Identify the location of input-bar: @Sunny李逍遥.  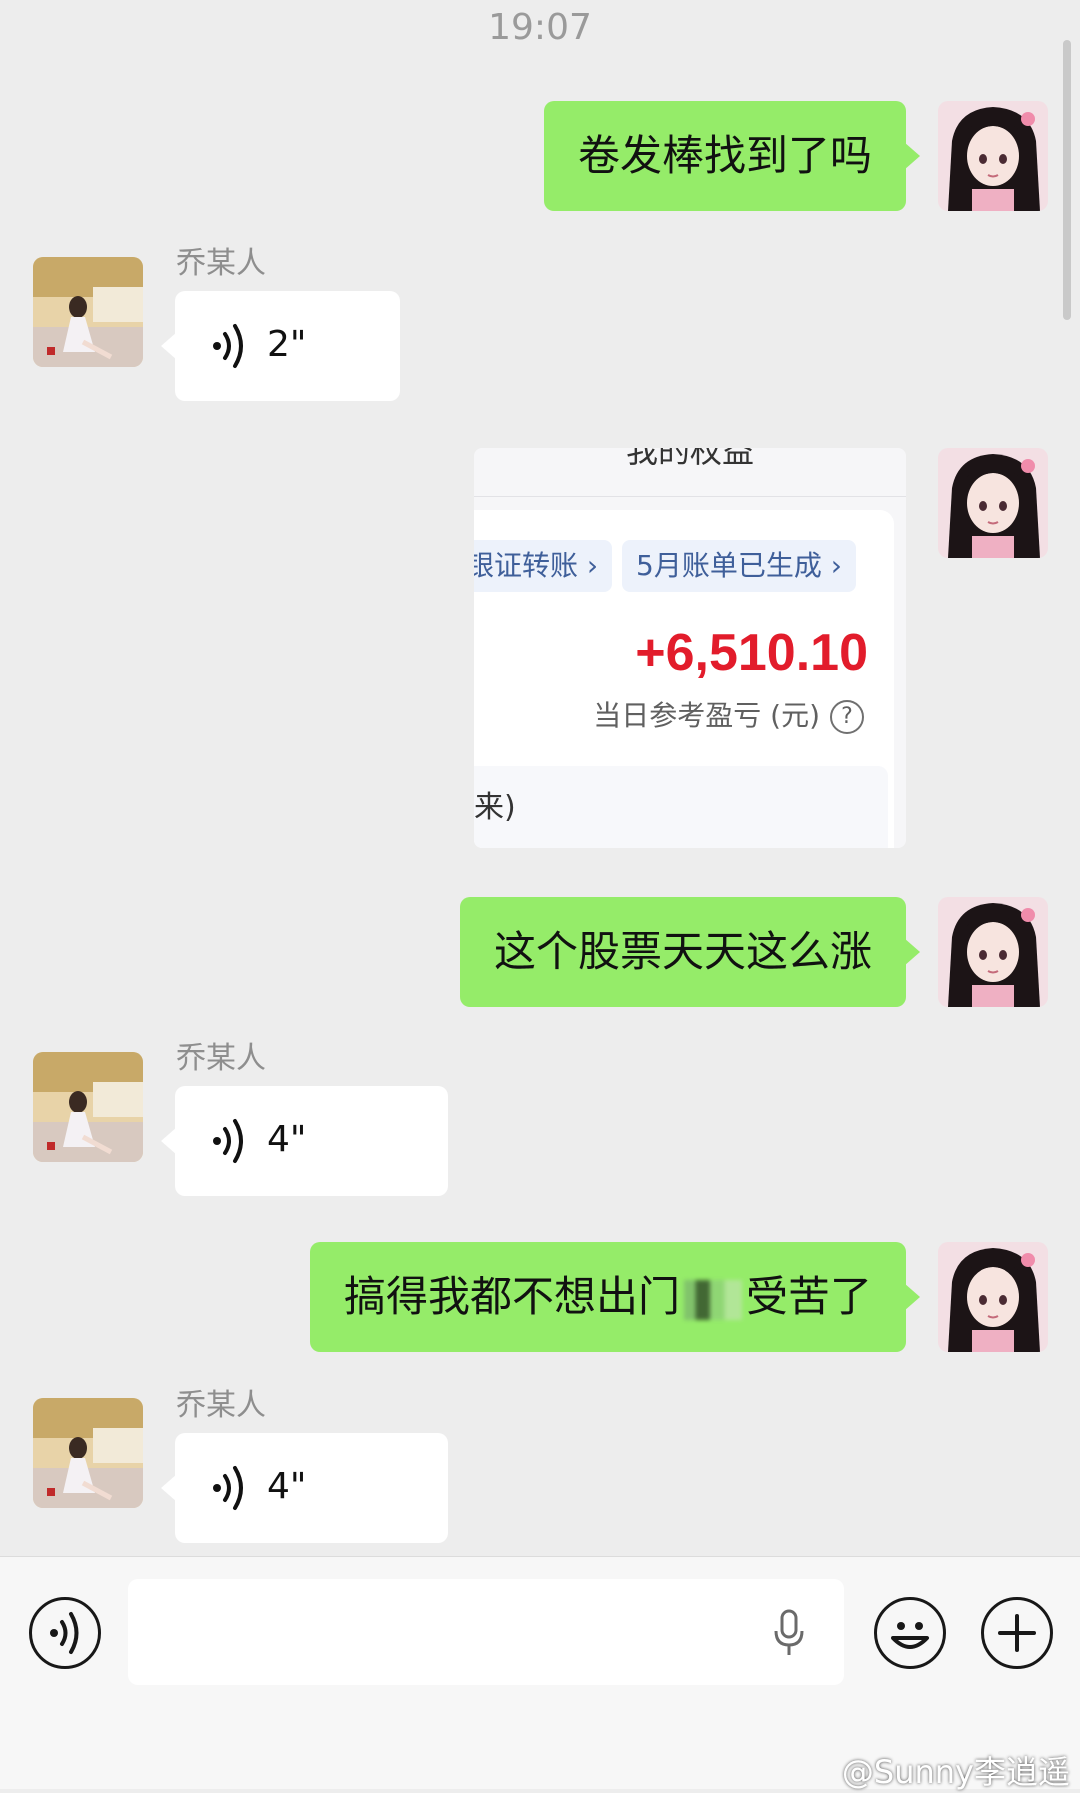
(540, 1673).